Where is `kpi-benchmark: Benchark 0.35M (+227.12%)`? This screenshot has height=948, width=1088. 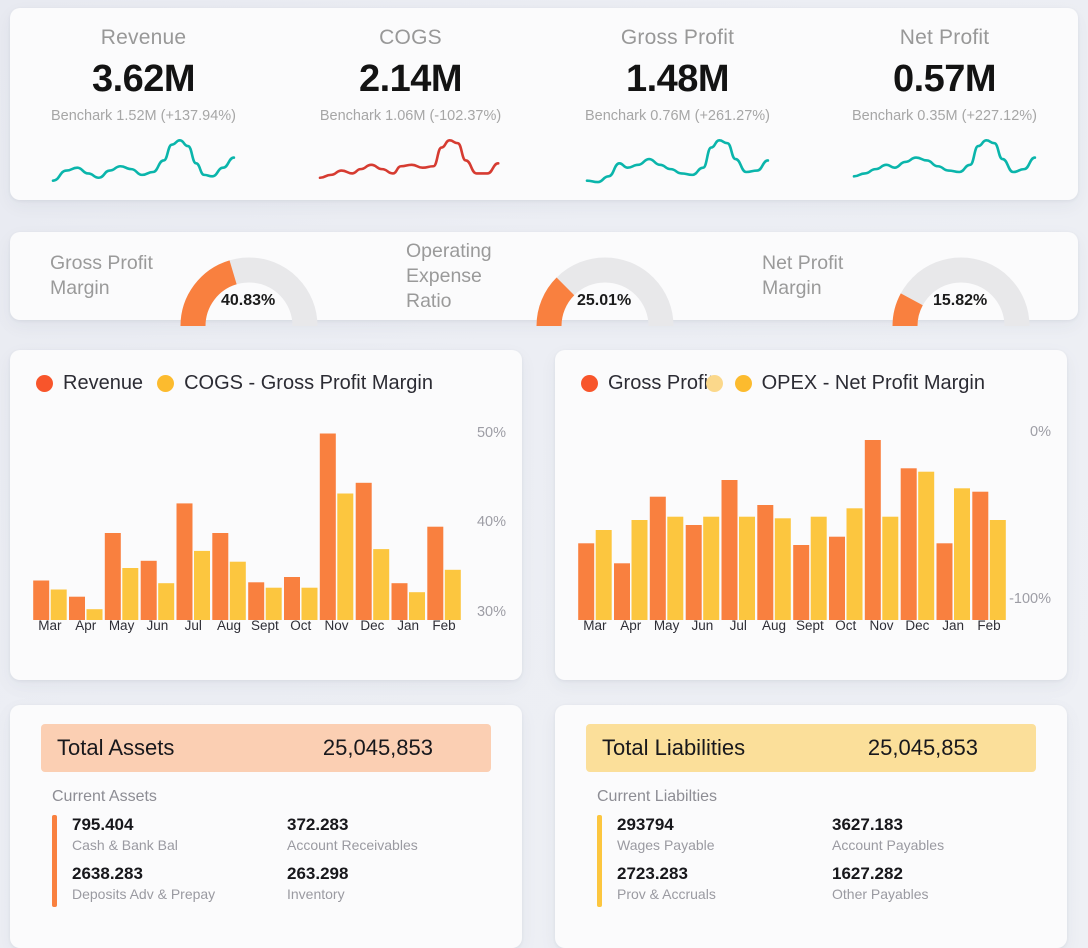
kpi-benchmark: Benchark 0.35M (+227.12%) is located at coordinates (944, 116).